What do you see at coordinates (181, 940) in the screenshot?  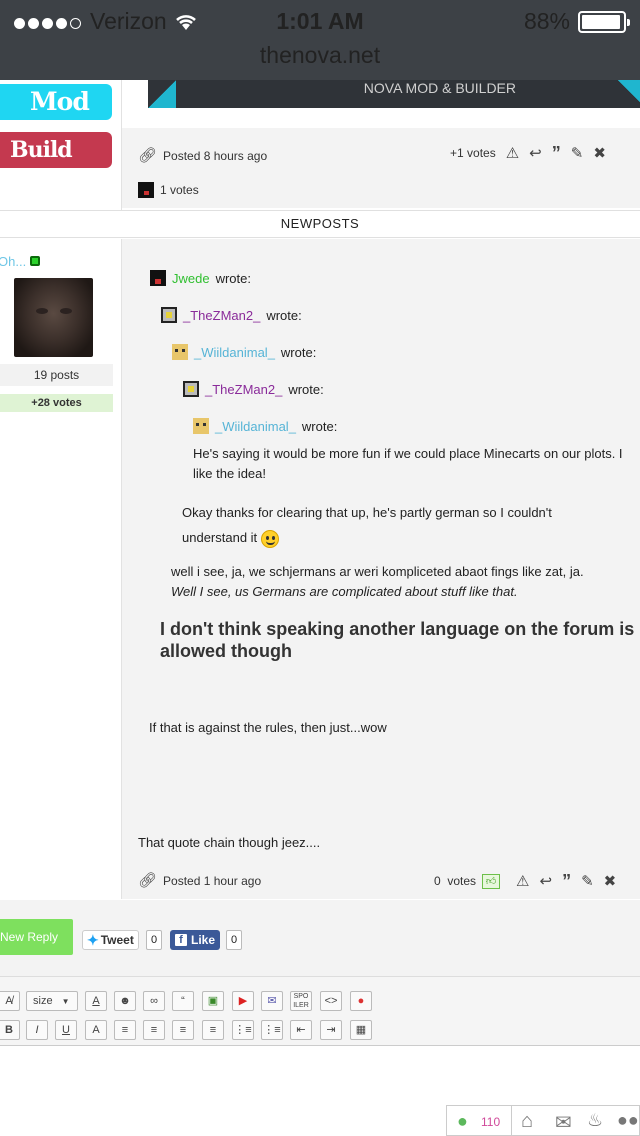 I see `facebook-icon: f` at bounding box center [181, 940].